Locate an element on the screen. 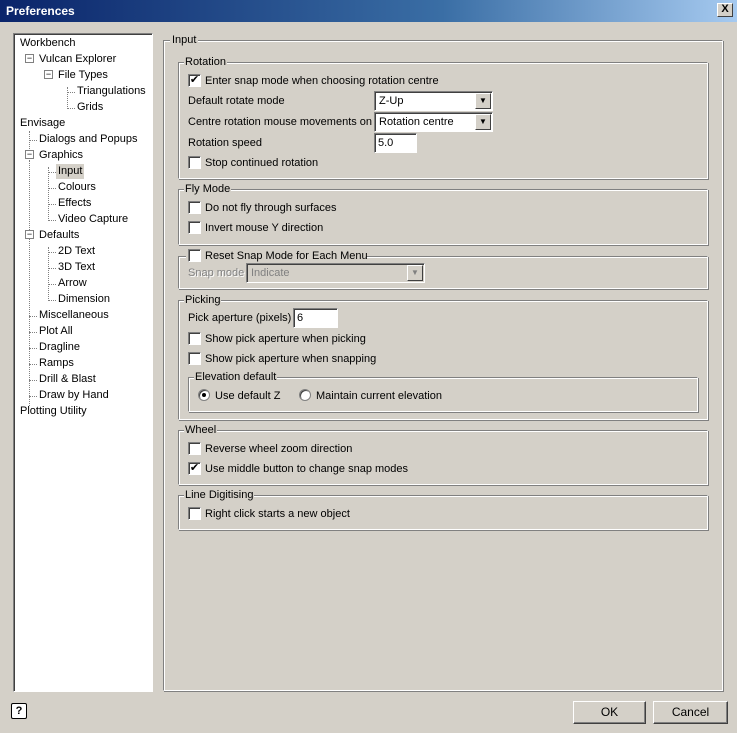 Image resolution: width=737 pixels, height=733 pixels. default-rotate-label: Default rotate mode is located at coordinates (236, 101).